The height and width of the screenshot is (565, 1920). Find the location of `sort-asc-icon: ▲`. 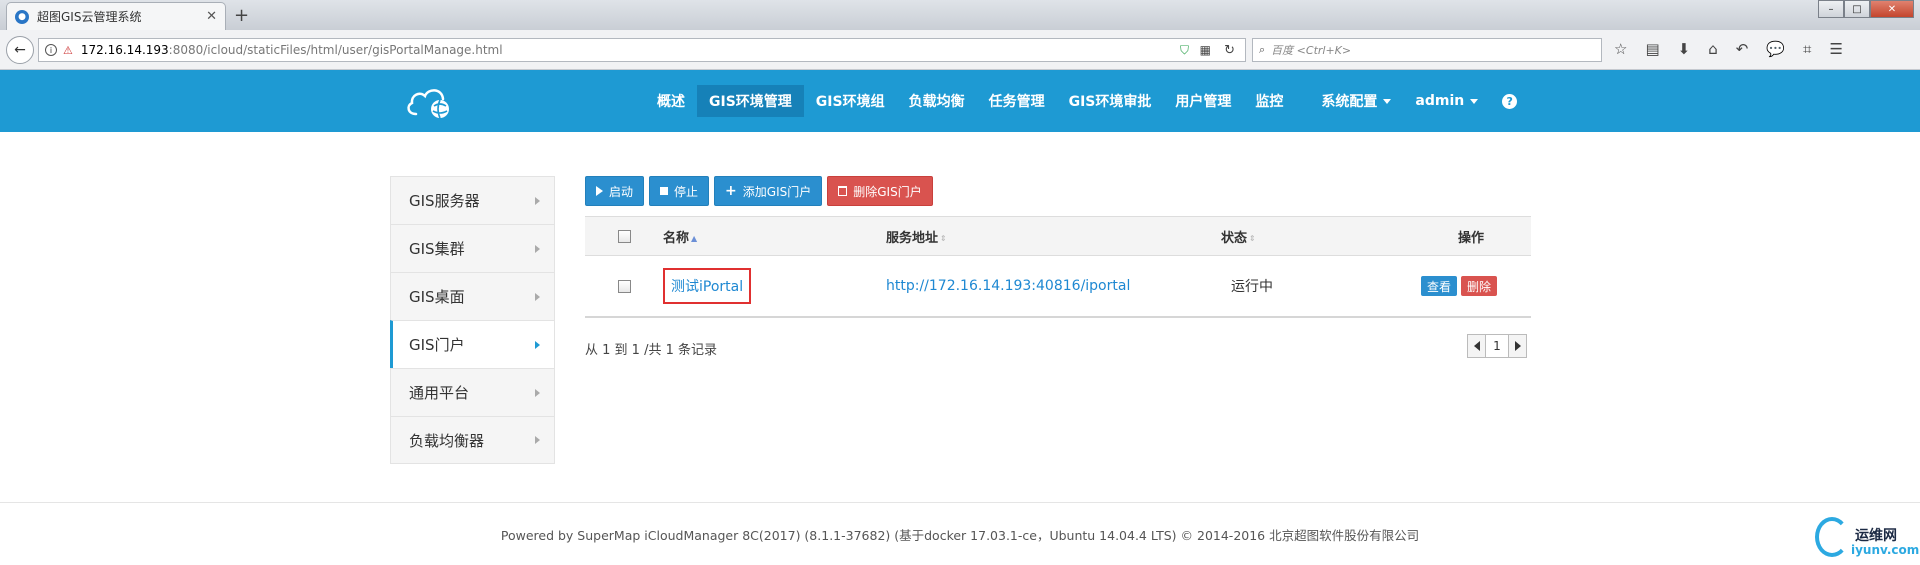

sort-asc-icon: ▲ is located at coordinates (694, 238).